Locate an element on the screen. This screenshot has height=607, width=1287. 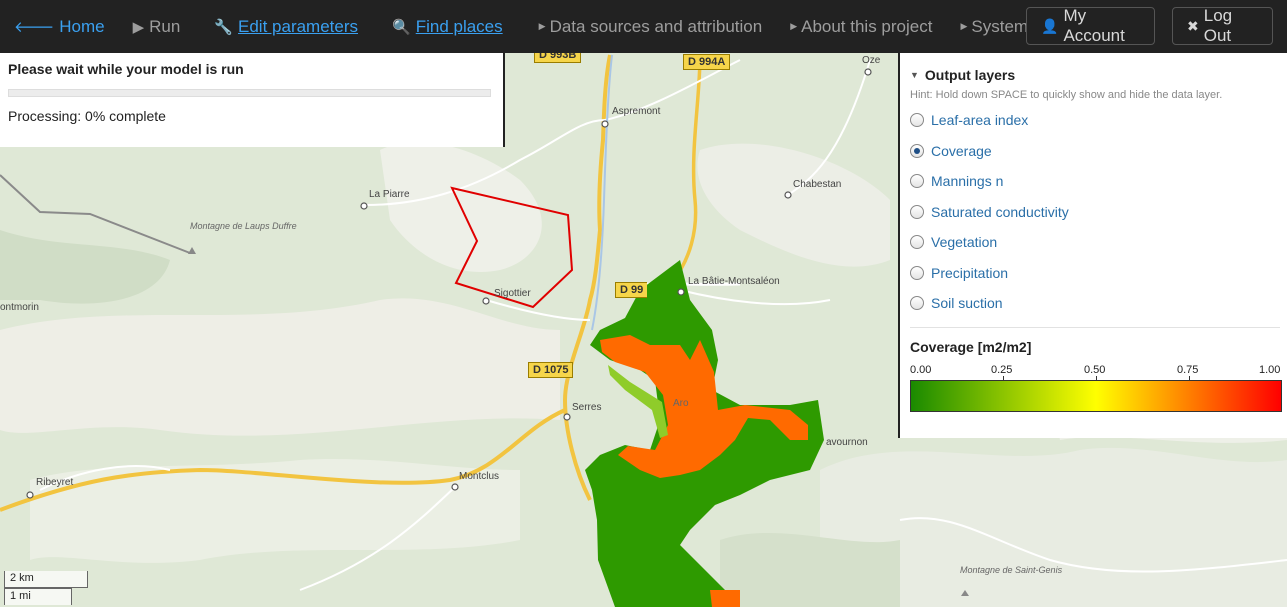
progress-status: Processing: 0% complete is located at coordinates (87, 116).